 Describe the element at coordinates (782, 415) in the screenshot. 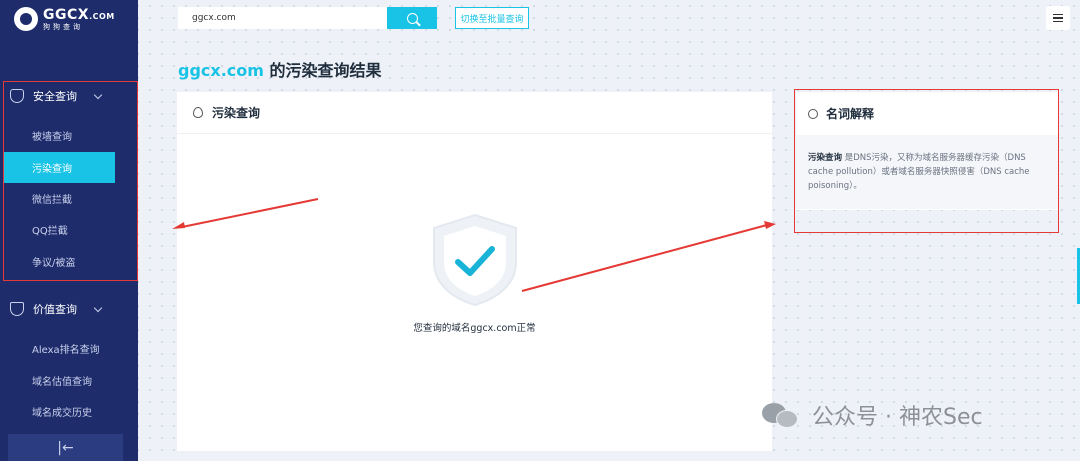

I see `wechat-icon` at that location.